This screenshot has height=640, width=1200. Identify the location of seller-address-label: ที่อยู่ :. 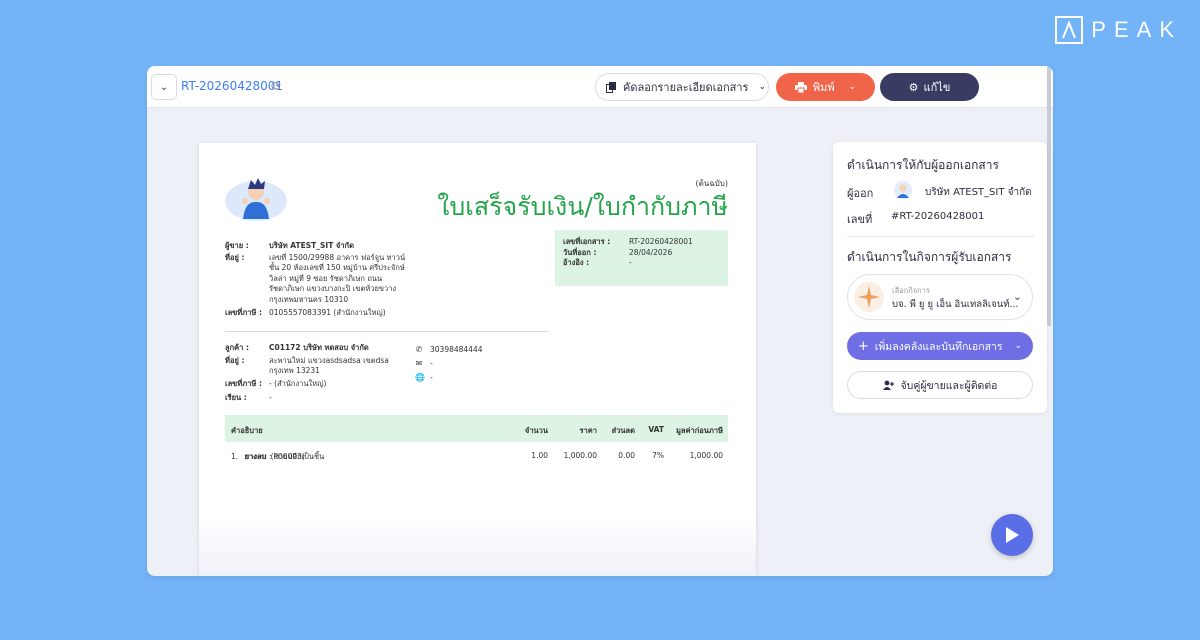
(235, 257).